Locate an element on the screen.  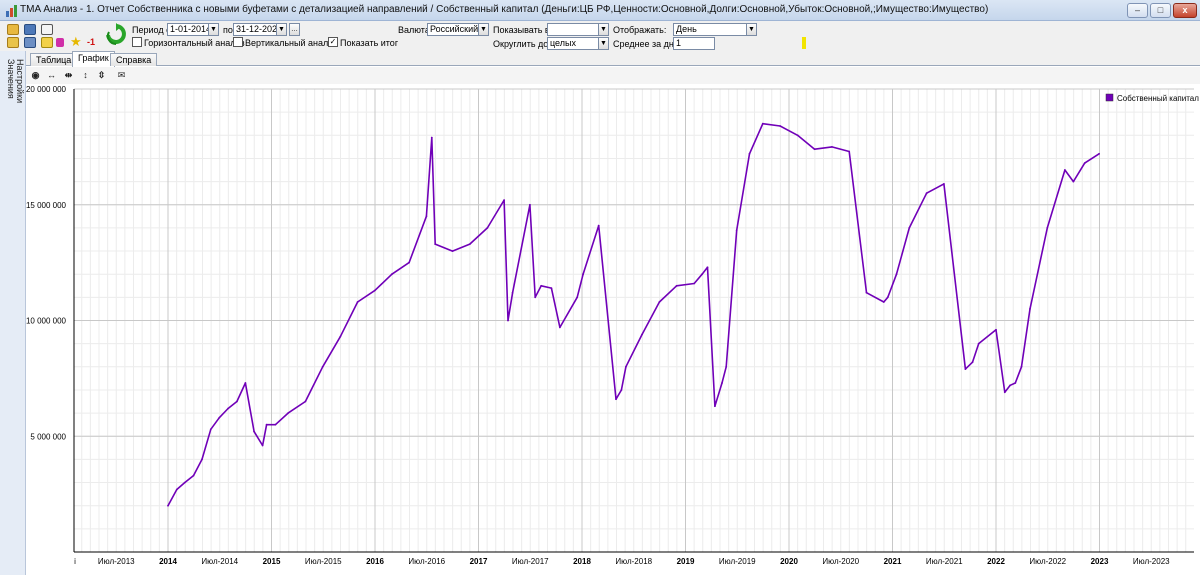
chart-toolbar: ◉ ↔ ⇹ ↕ ⇳ ✉ is located at coordinates (613, 75).